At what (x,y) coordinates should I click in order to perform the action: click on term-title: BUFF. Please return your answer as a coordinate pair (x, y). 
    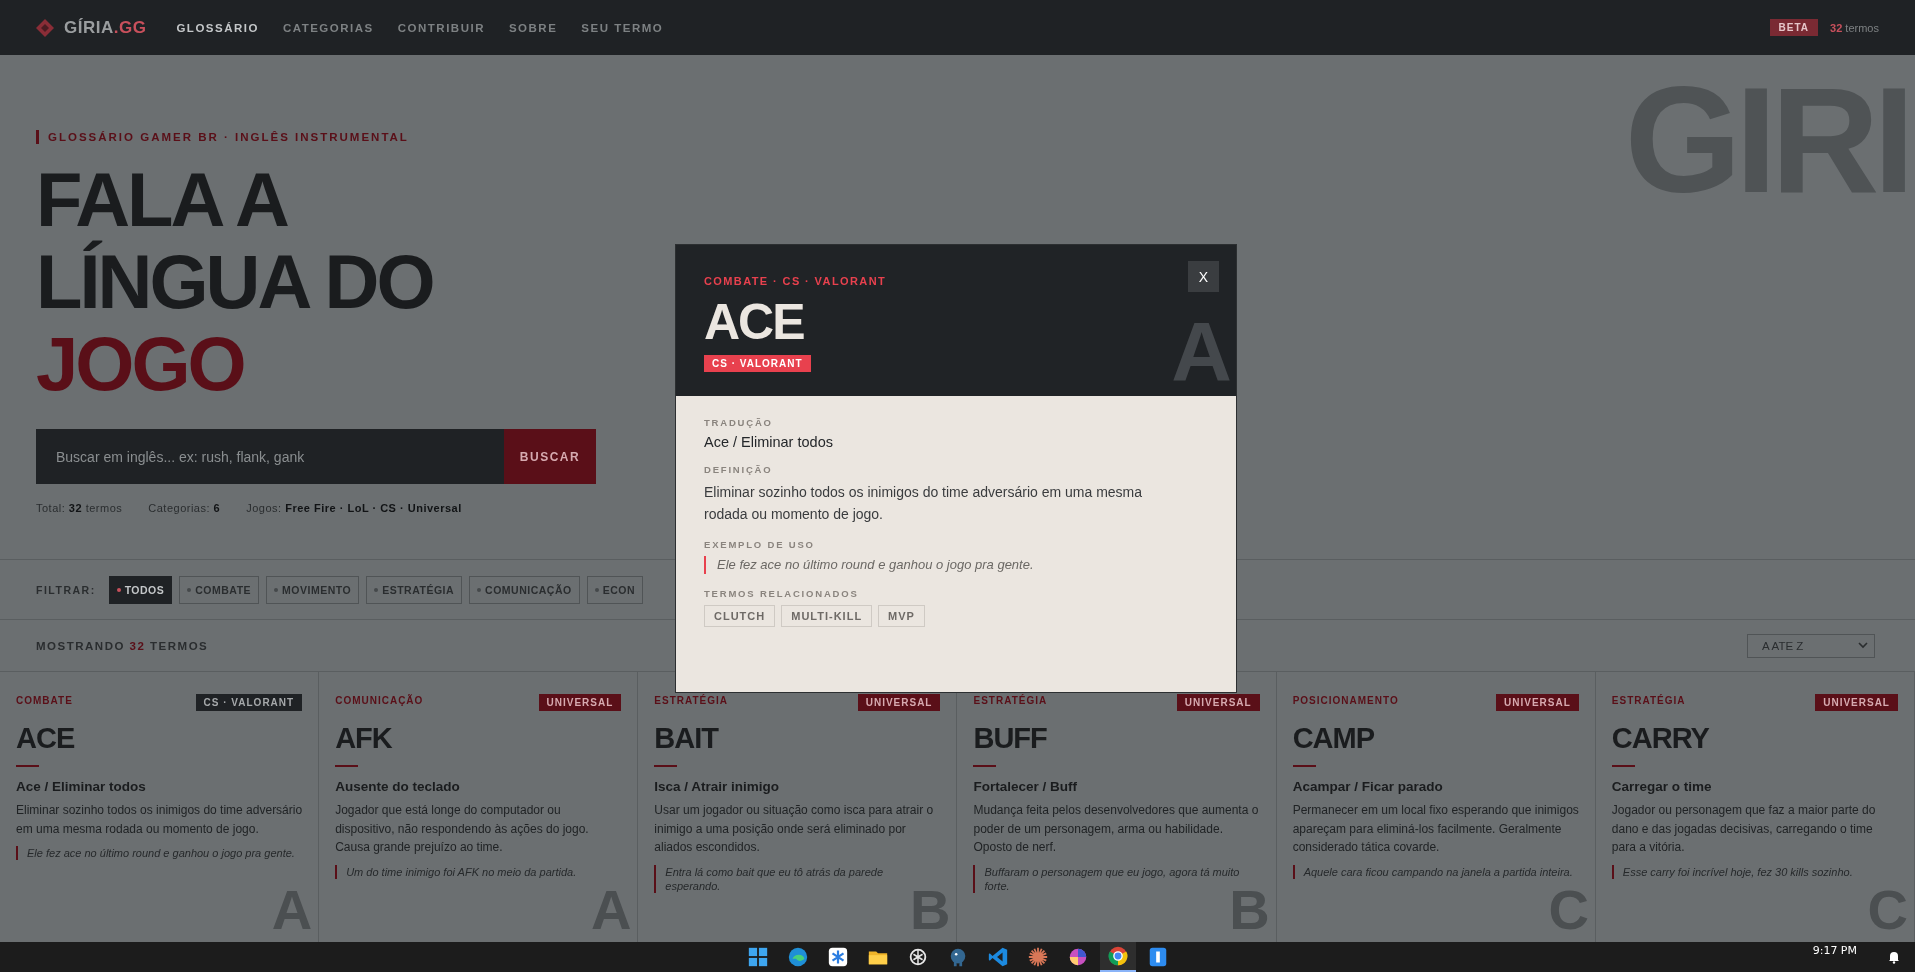
    Looking at the image, I should click on (1010, 738).